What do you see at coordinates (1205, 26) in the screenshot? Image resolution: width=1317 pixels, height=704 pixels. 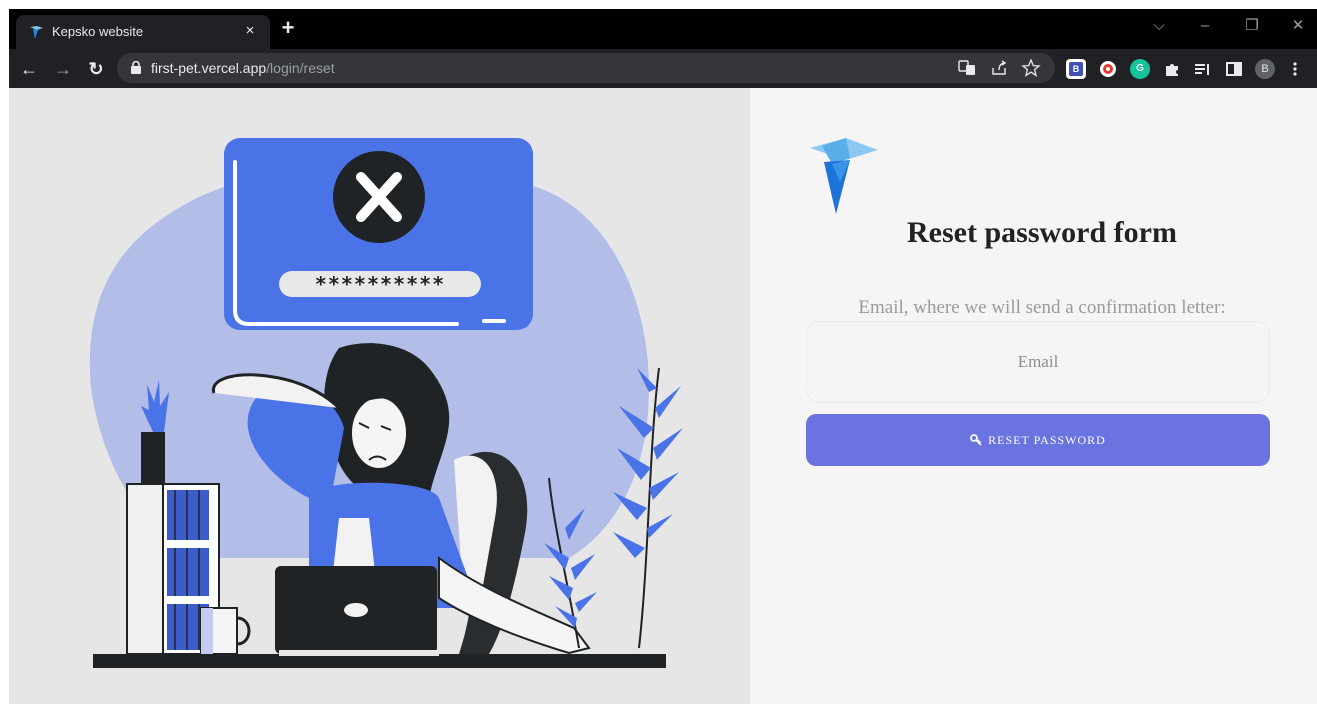 I see `minimize-icon: –` at bounding box center [1205, 26].